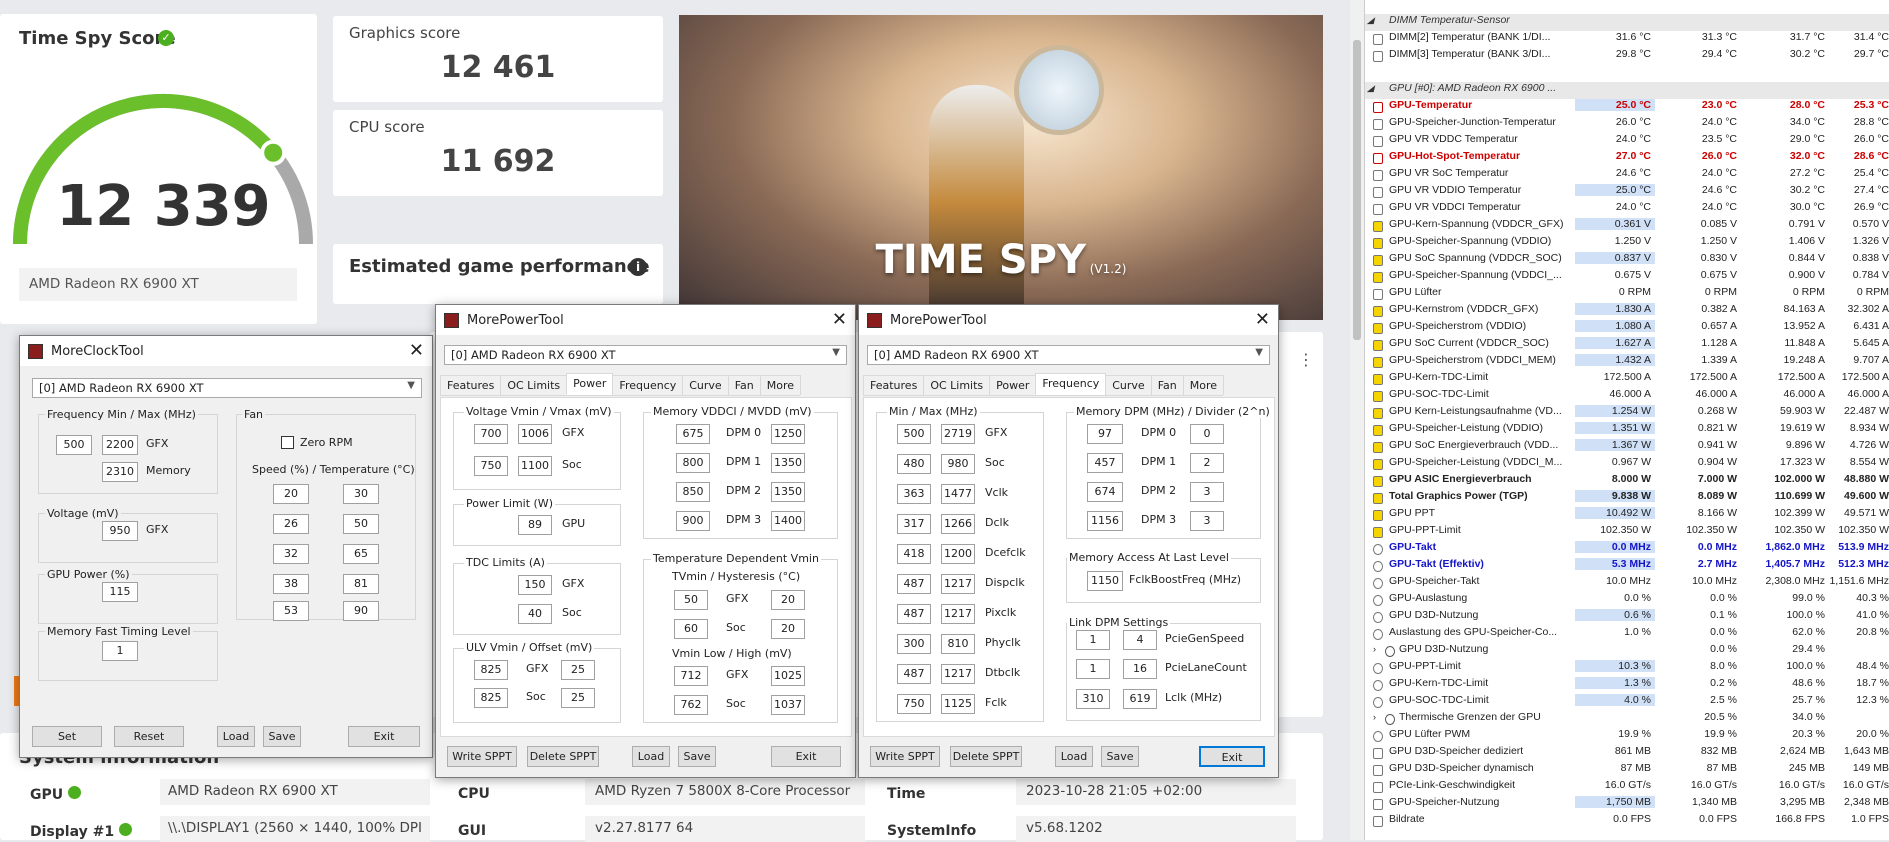 The image size is (1889, 842). What do you see at coordinates (361, 584) in the screenshot?
I see `fan-temp-3: 81` at bounding box center [361, 584].